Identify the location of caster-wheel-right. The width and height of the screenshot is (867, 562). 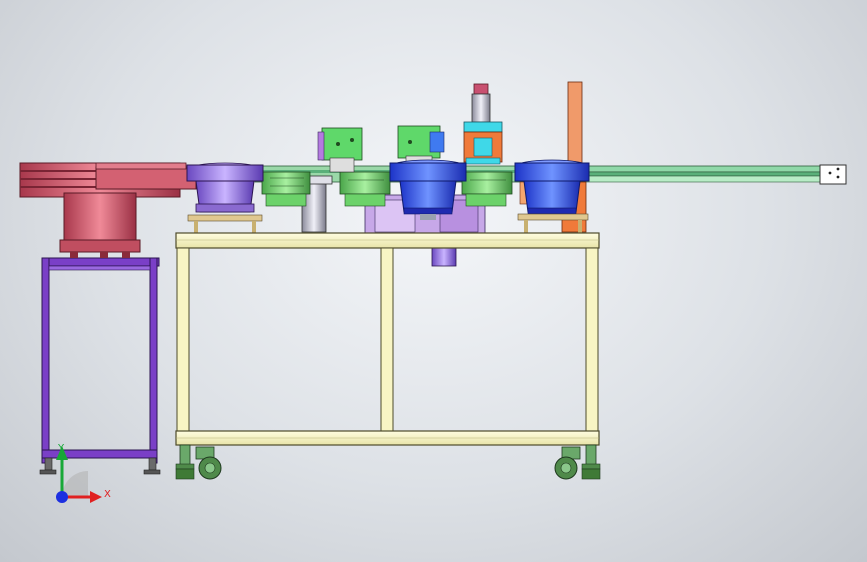
(577, 462).